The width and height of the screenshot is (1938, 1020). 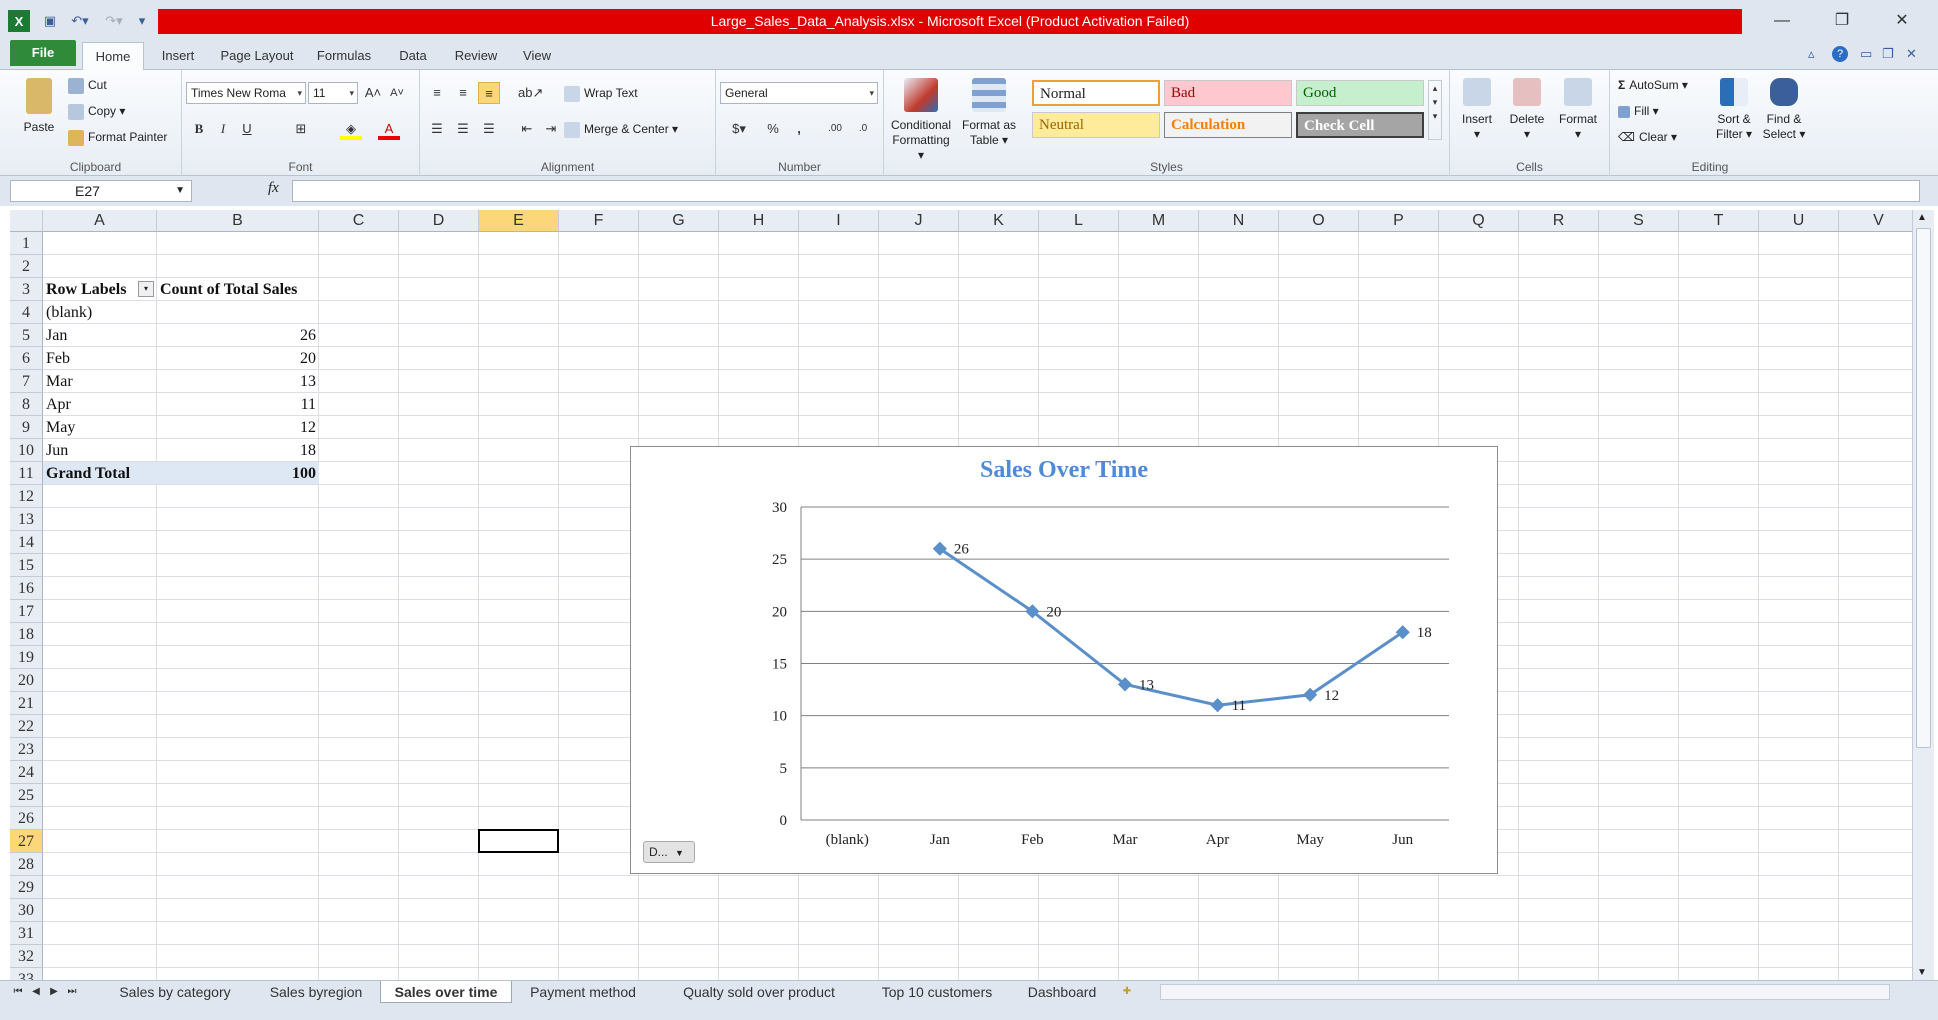 I want to click on column-header-a: A, so click(x=100, y=221).